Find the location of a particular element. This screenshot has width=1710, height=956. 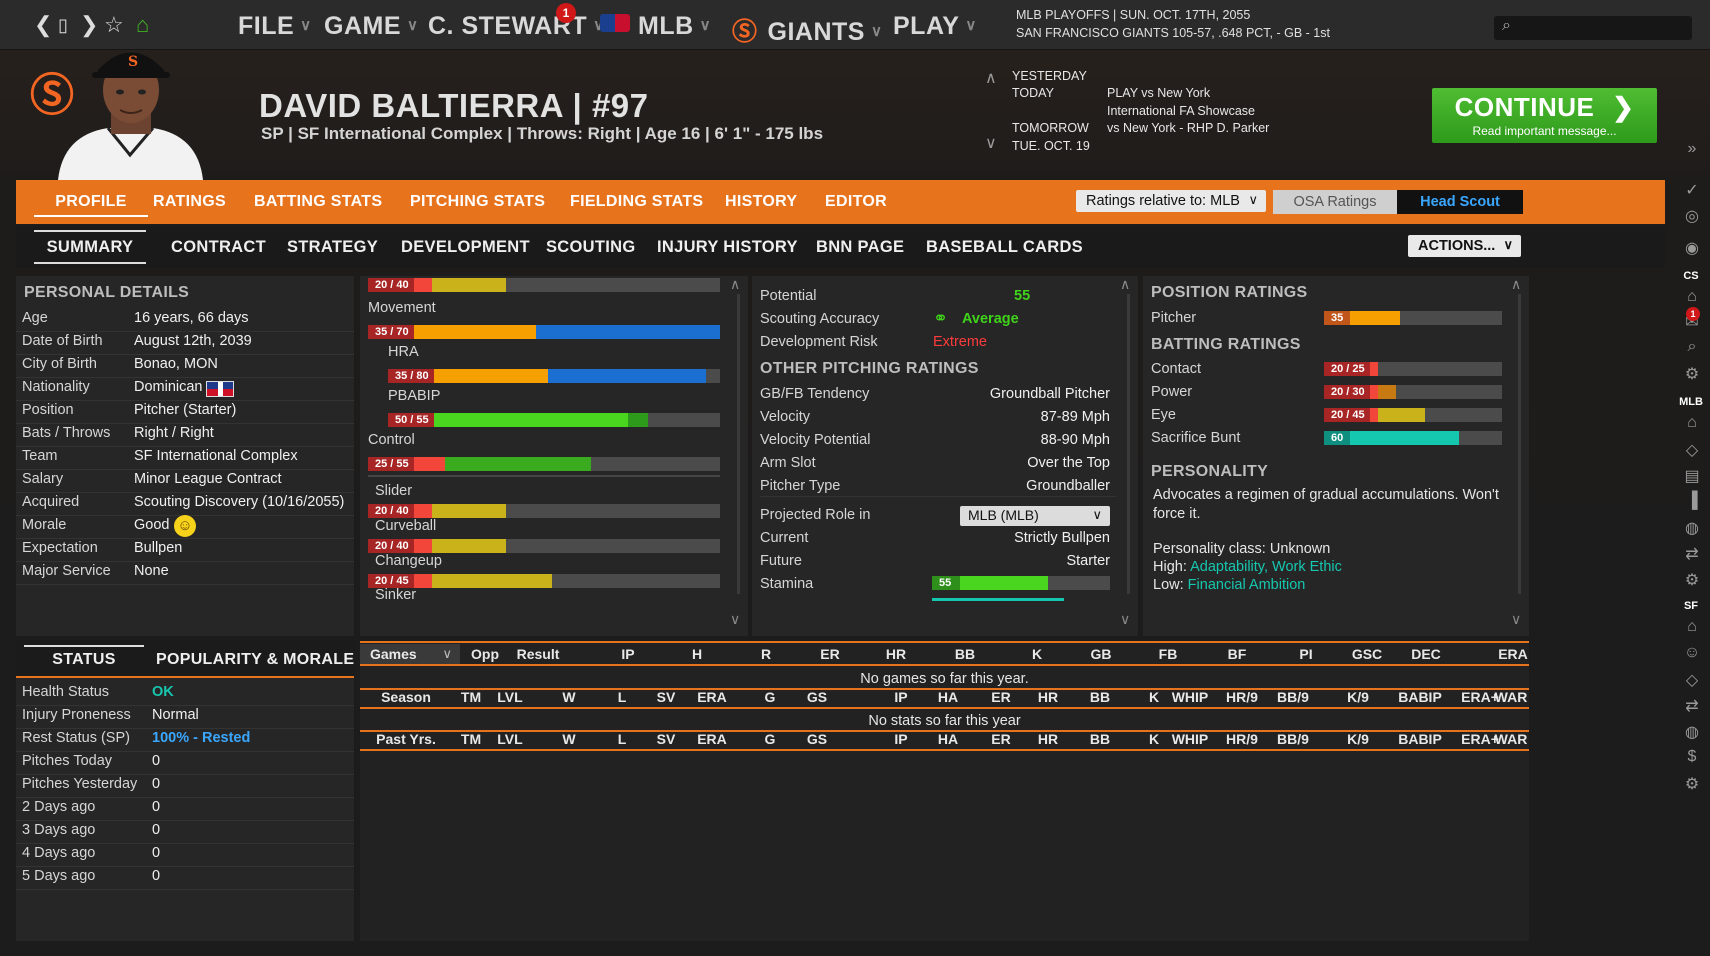

menu-game: GAME ∨ is located at coordinates (371, 26).